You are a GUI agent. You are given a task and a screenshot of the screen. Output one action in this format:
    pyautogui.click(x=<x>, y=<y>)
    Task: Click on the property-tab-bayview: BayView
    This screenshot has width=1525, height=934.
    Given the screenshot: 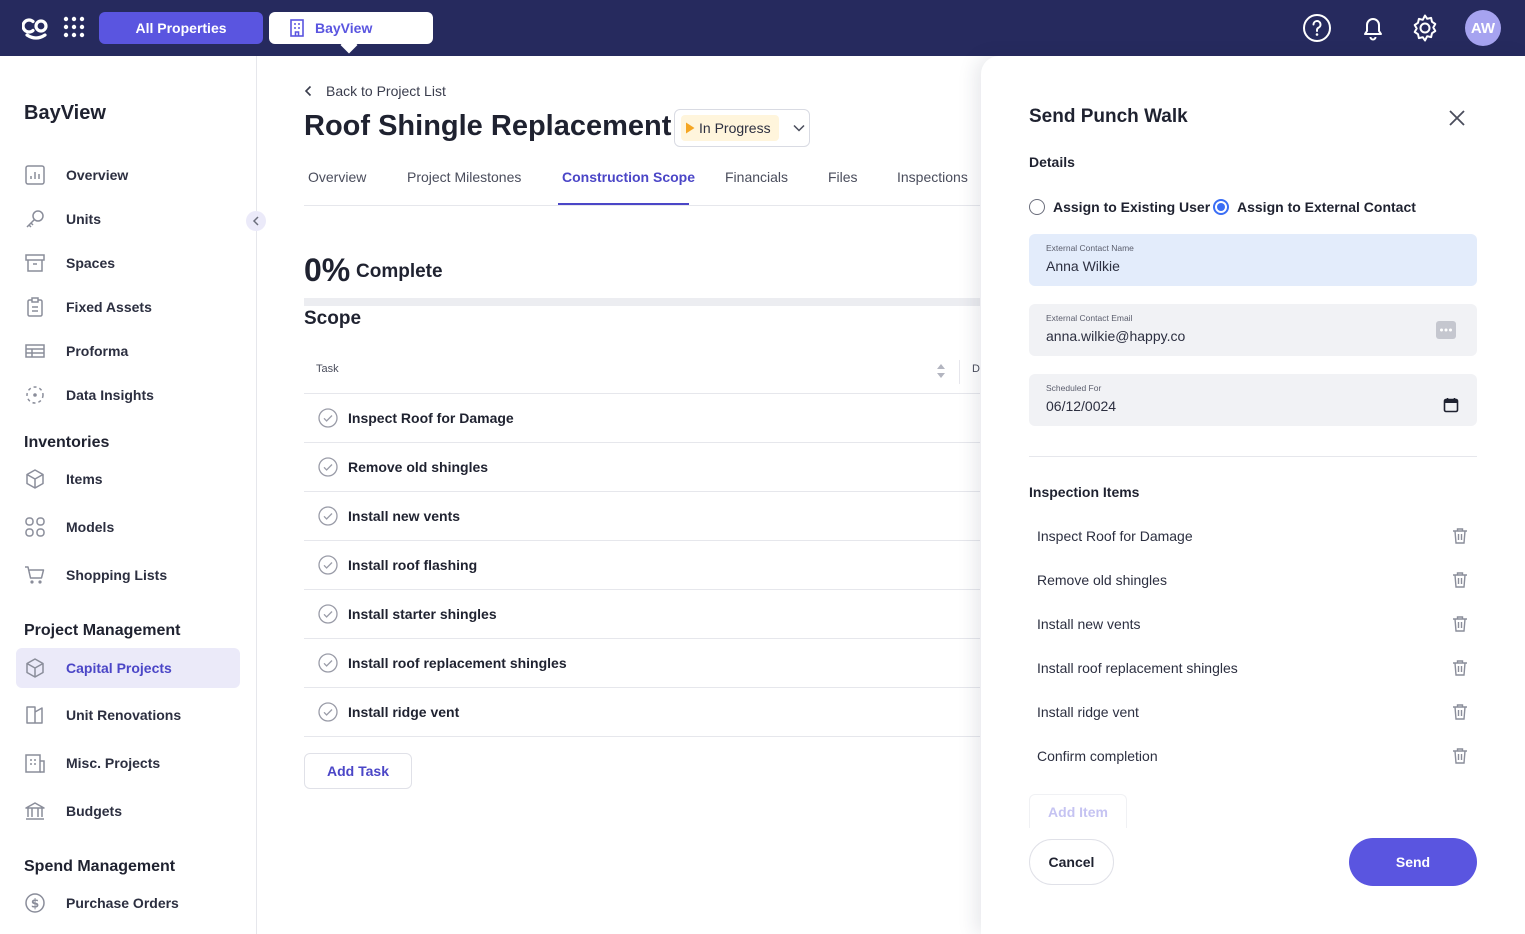 What is the action you would take?
    pyautogui.click(x=351, y=28)
    